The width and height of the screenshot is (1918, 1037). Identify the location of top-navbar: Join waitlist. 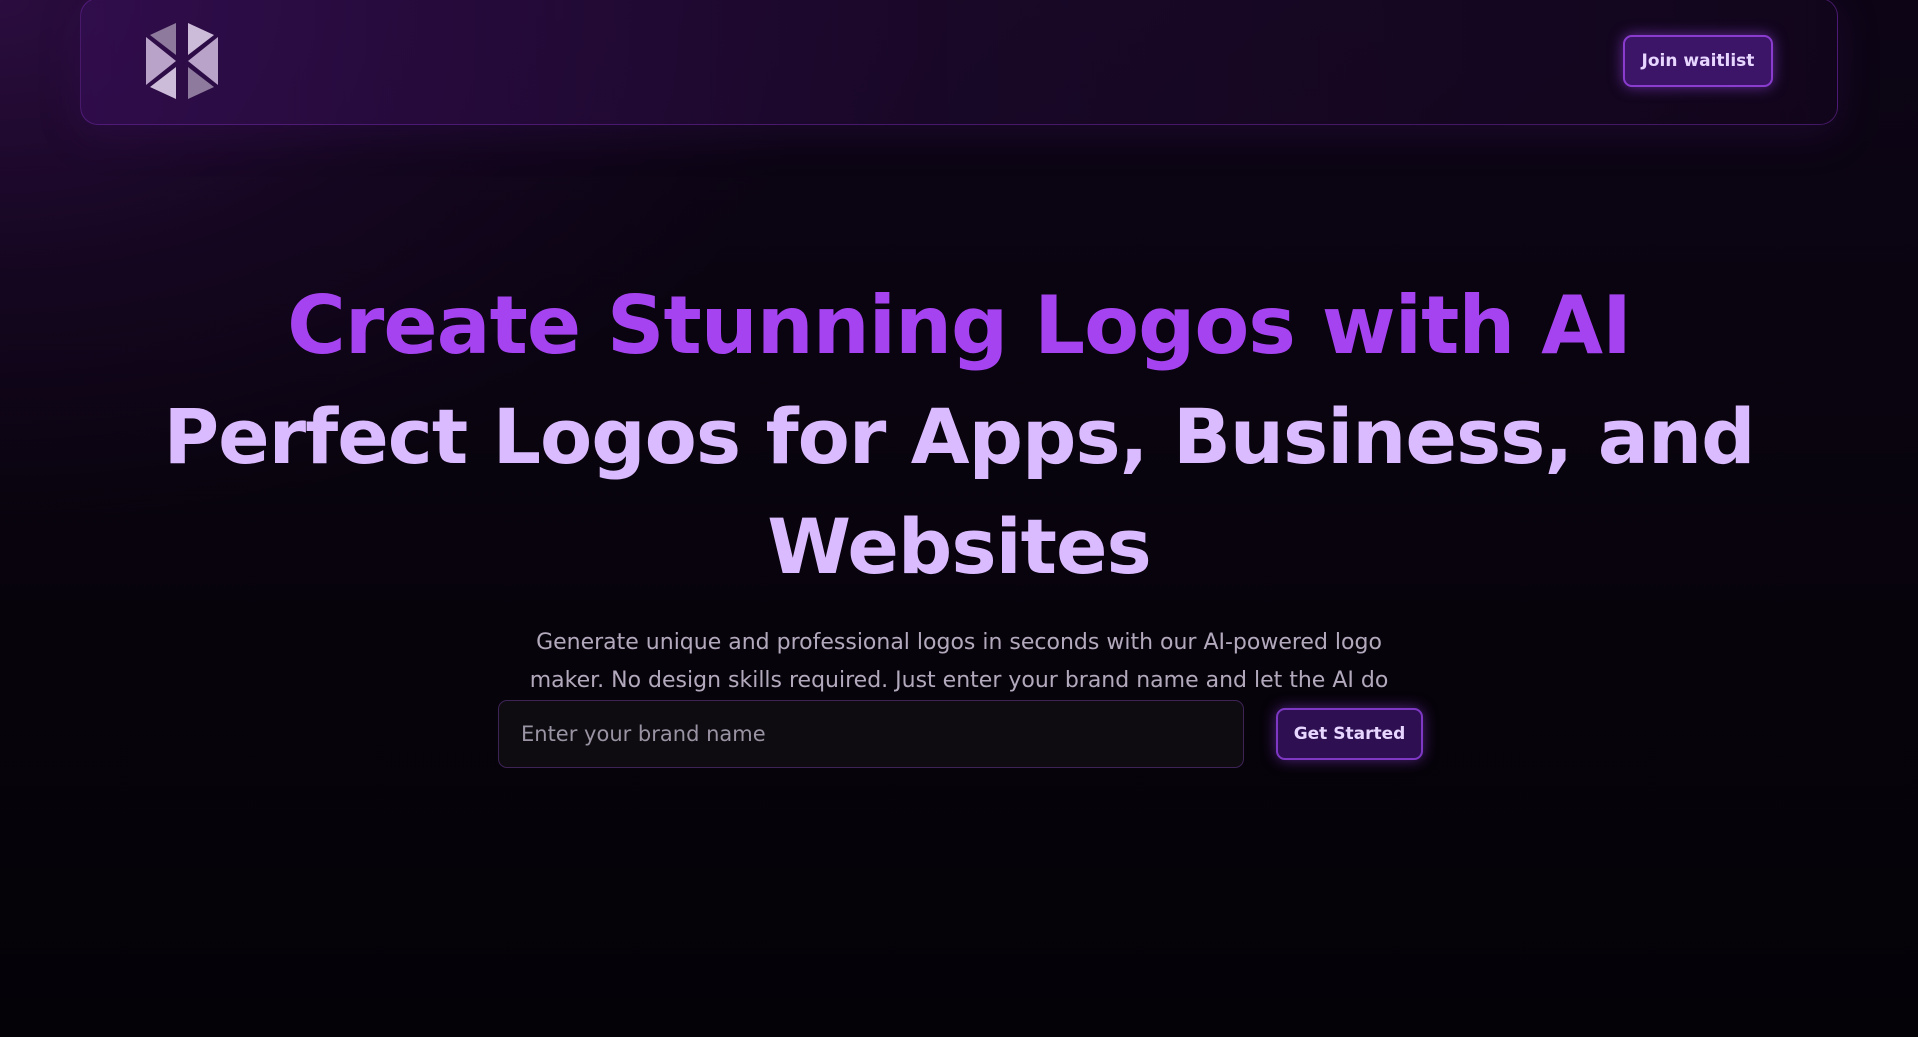
(959, 62).